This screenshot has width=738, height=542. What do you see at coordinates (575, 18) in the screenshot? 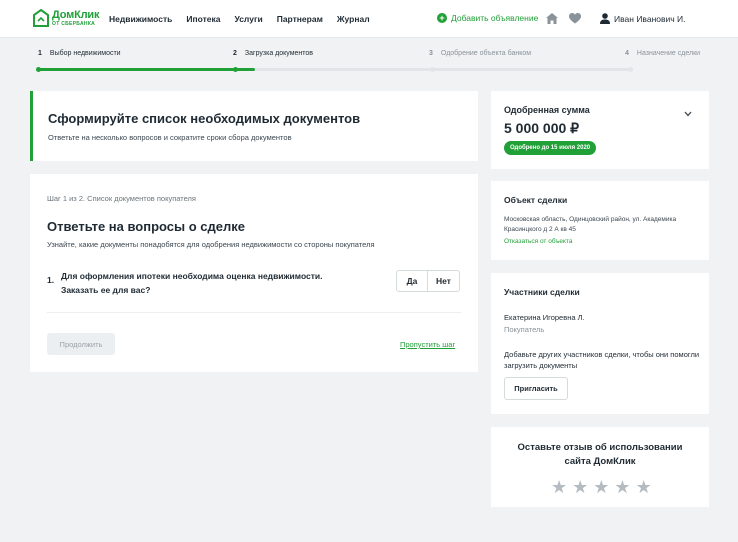
I see `heart-icon` at bounding box center [575, 18].